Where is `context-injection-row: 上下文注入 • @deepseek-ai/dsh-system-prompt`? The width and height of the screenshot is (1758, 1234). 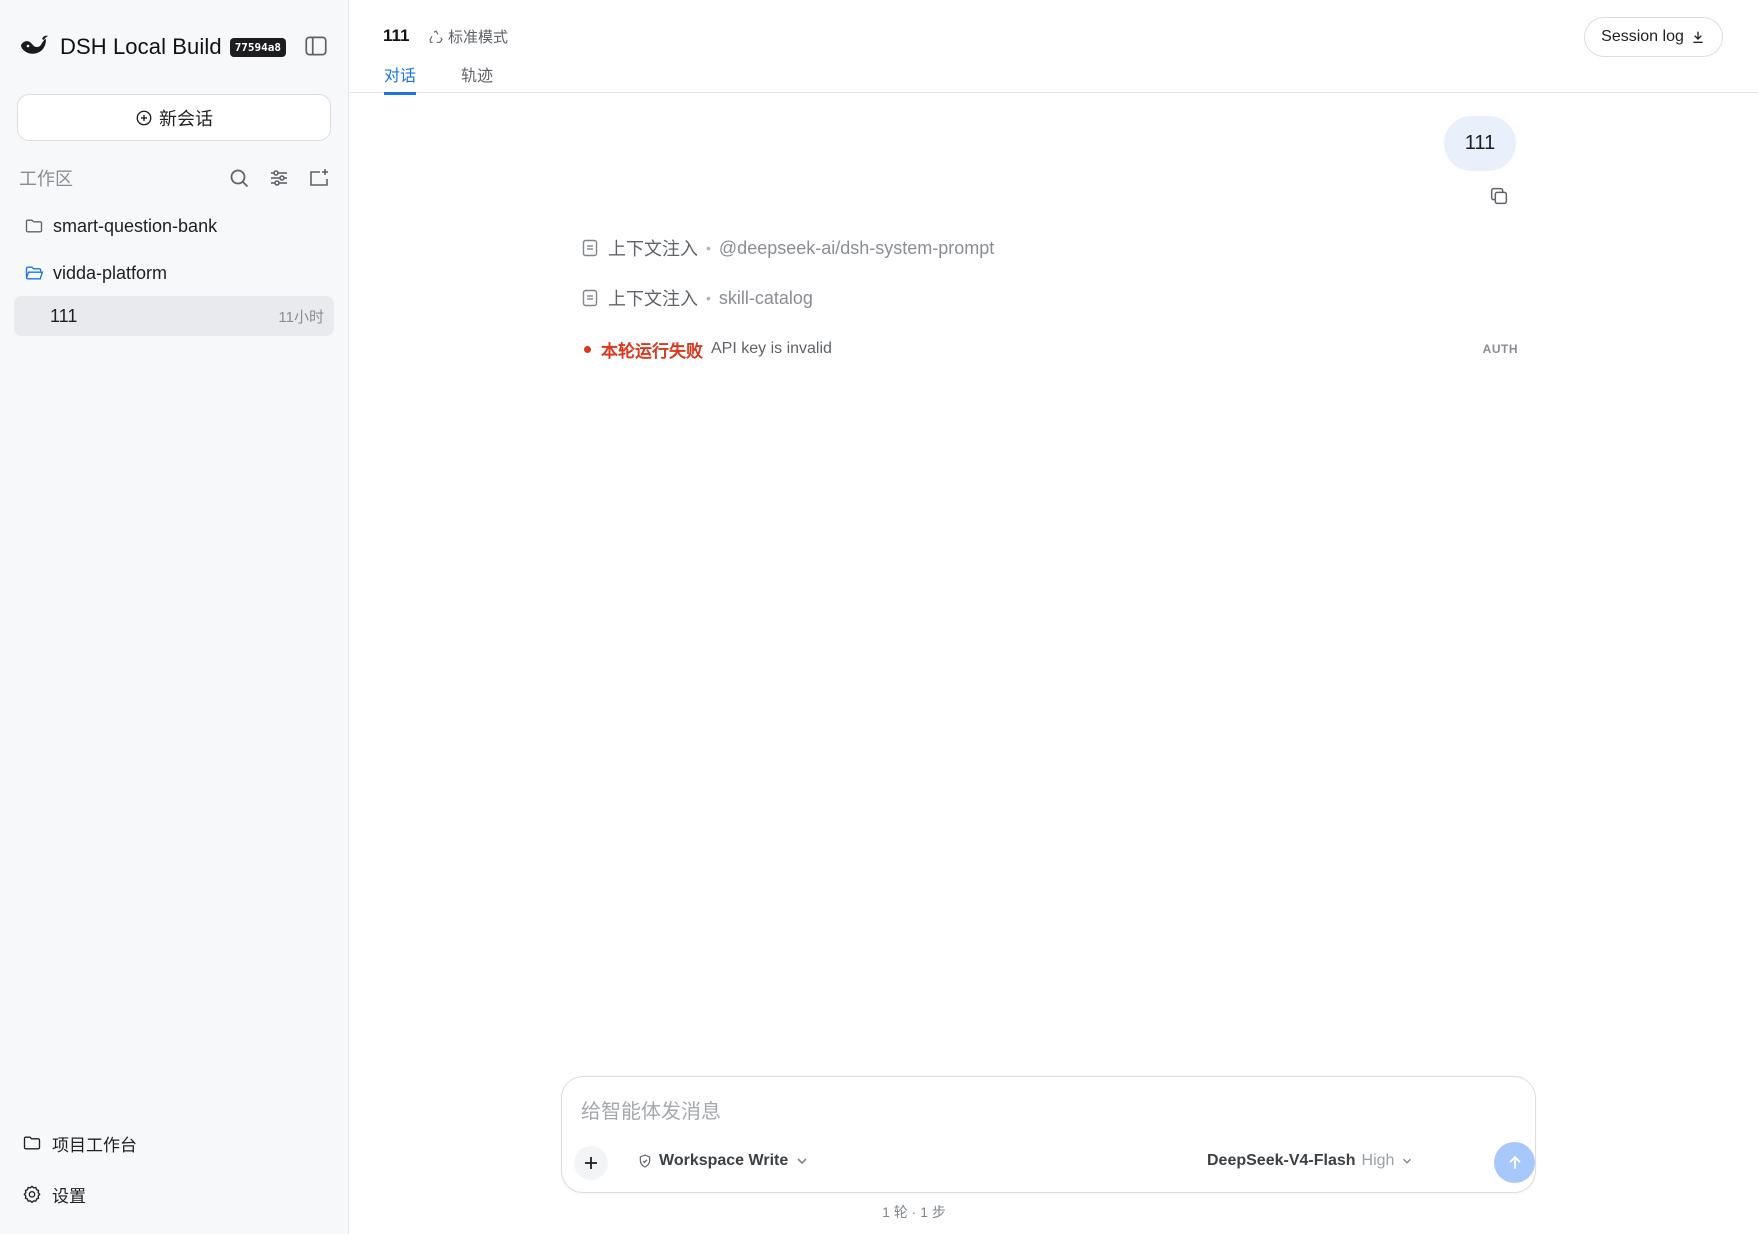
context-injection-row: 上下文注入 • @deepseek-ai/dsh-system-prompt is located at coordinates (788, 248).